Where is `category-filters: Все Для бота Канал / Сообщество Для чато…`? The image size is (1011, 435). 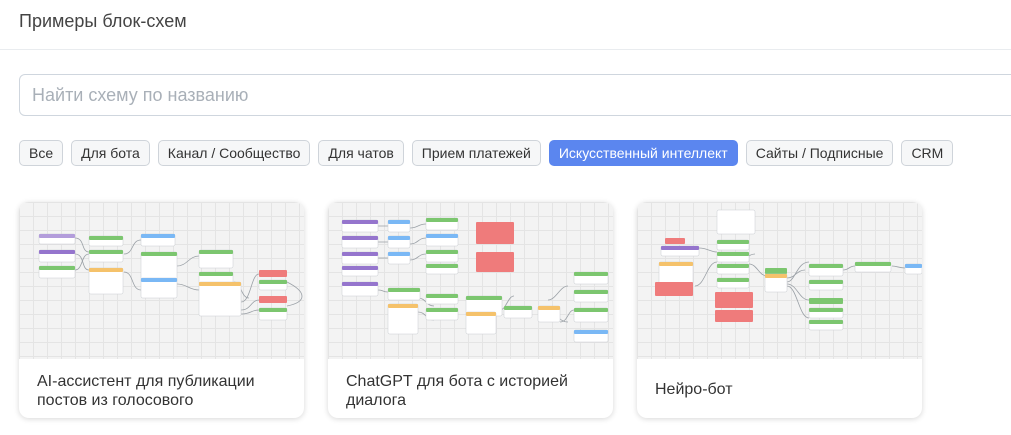 category-filters: Все Для бота Канал / Сообщество Для чато… is located at coordinates (490, 153).